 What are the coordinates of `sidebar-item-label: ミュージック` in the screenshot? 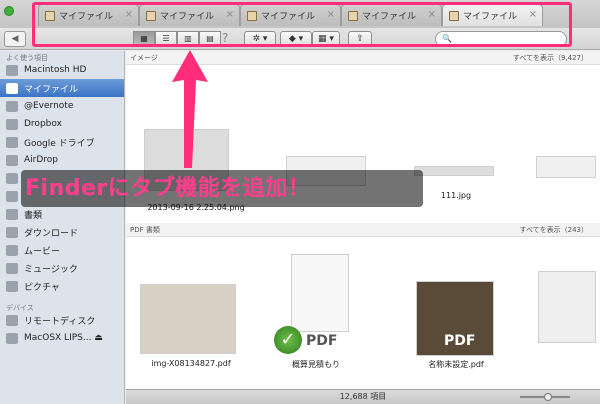 It's located at (51, 269).